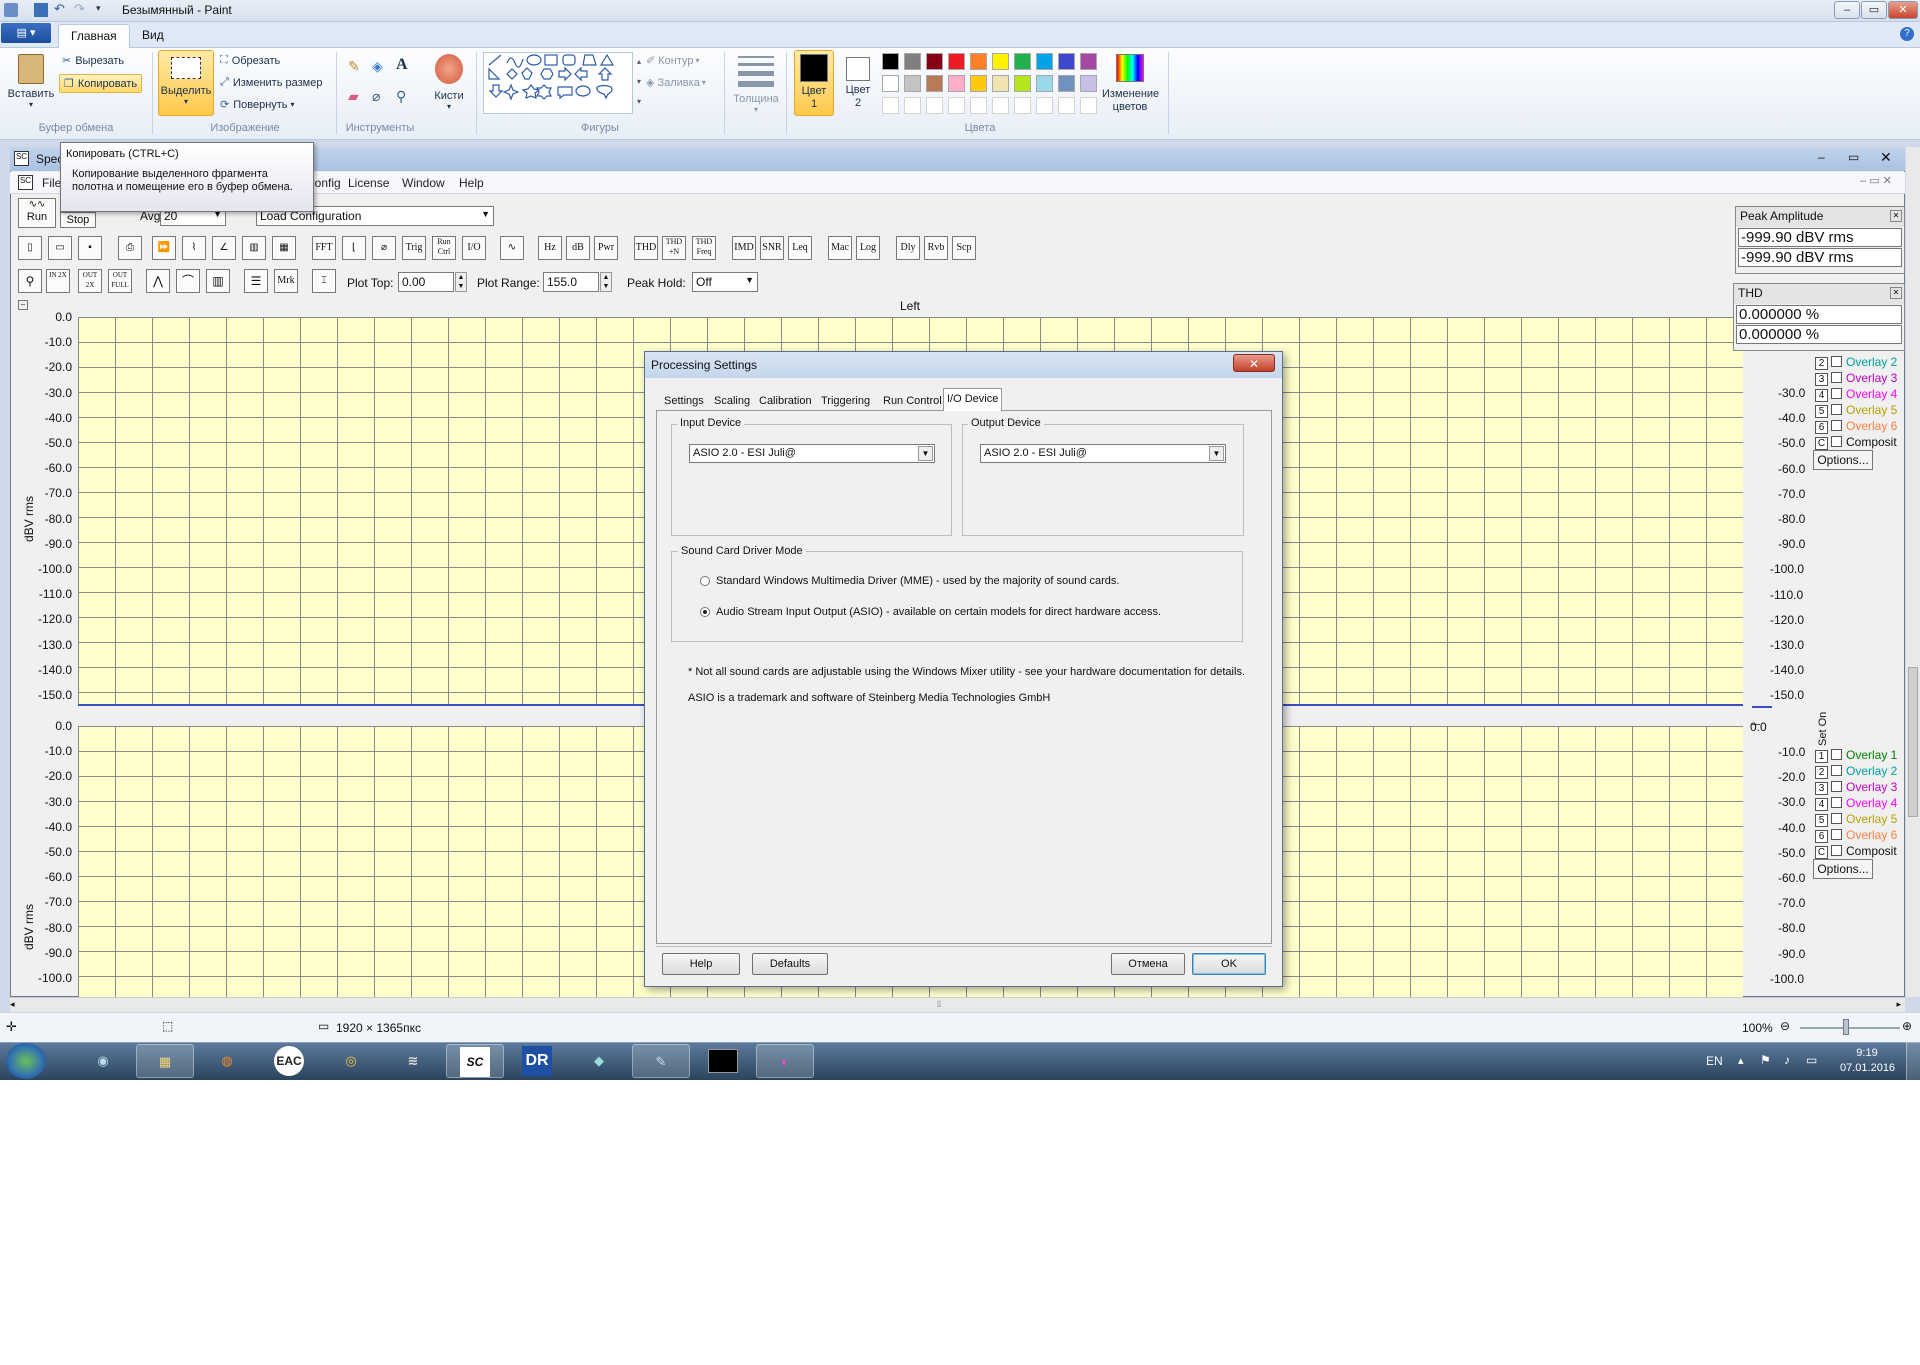 The height and width of the screenshot is (1365, 1920). Describe the element at coordinates (90, 281) in the screenshot. I see `zoom-out-2x-icon: OUT 2X` at that location.